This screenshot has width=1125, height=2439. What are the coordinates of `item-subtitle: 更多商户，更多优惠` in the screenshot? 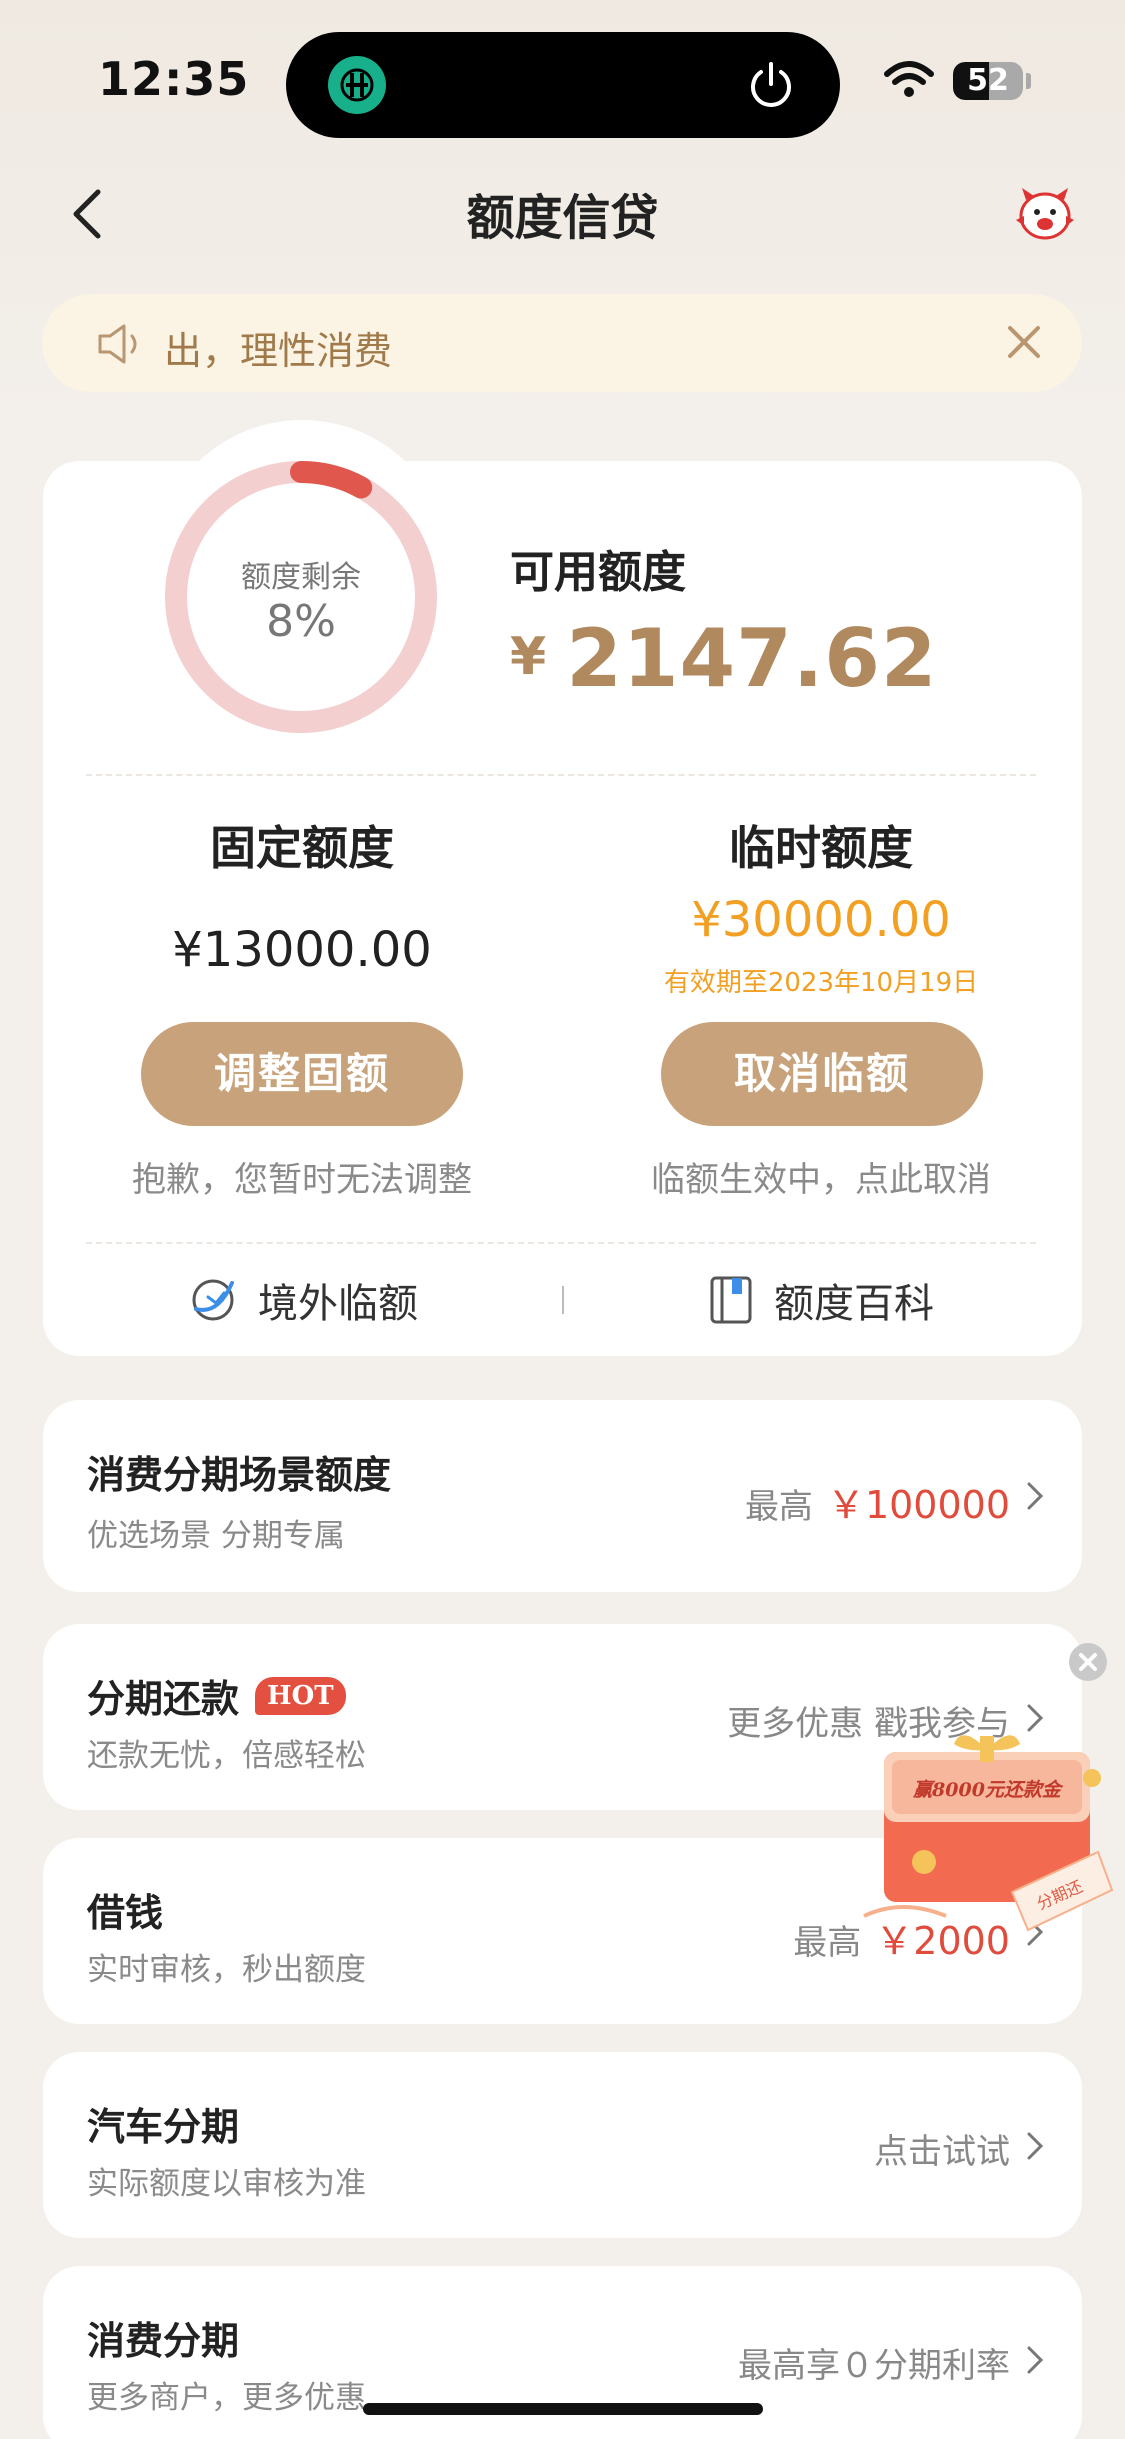 It's located at (226, 2398).